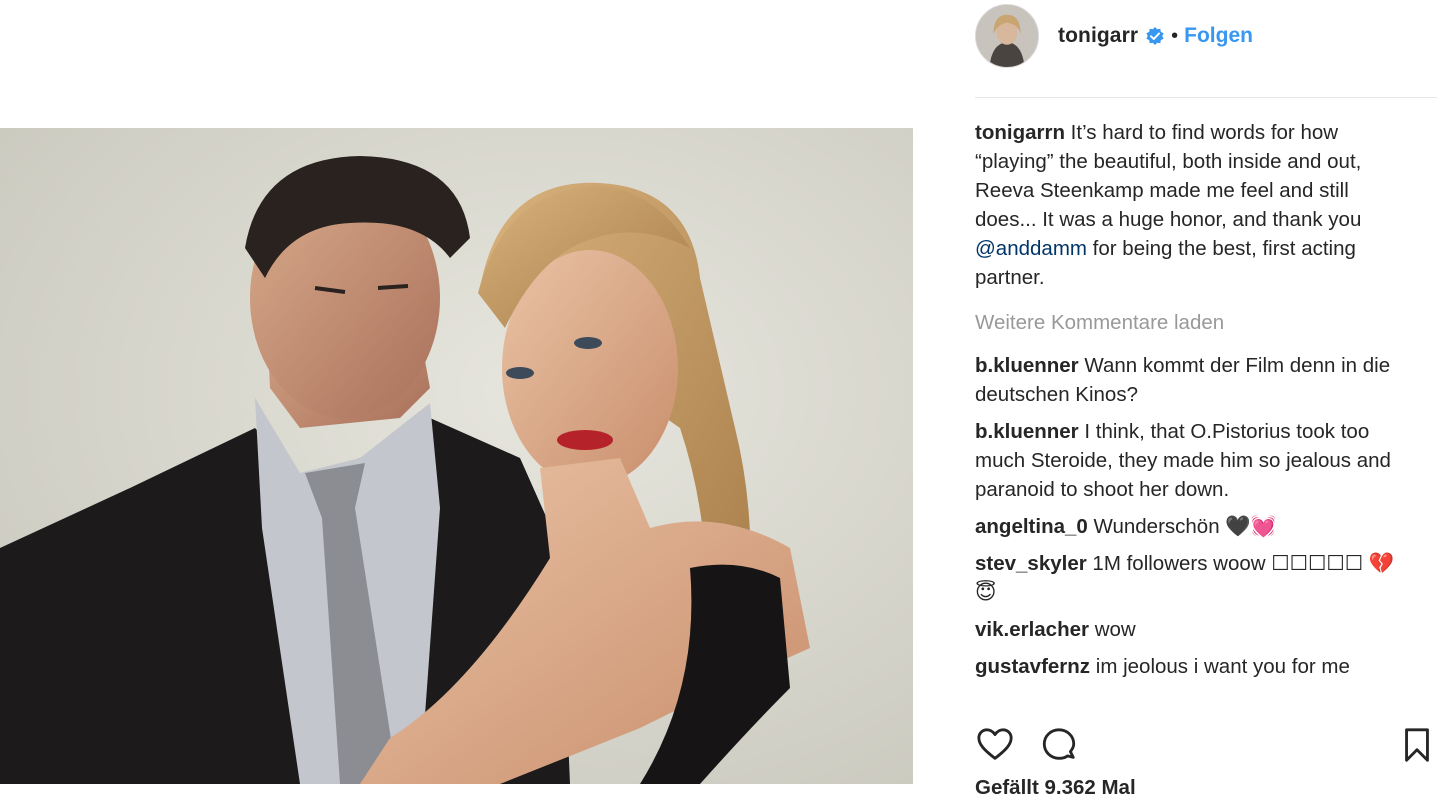  Describe the element at coordinates (1195, 322) in the screenshot. I see `load-more-comments-button: Weitere Kommentare laden` at that location.